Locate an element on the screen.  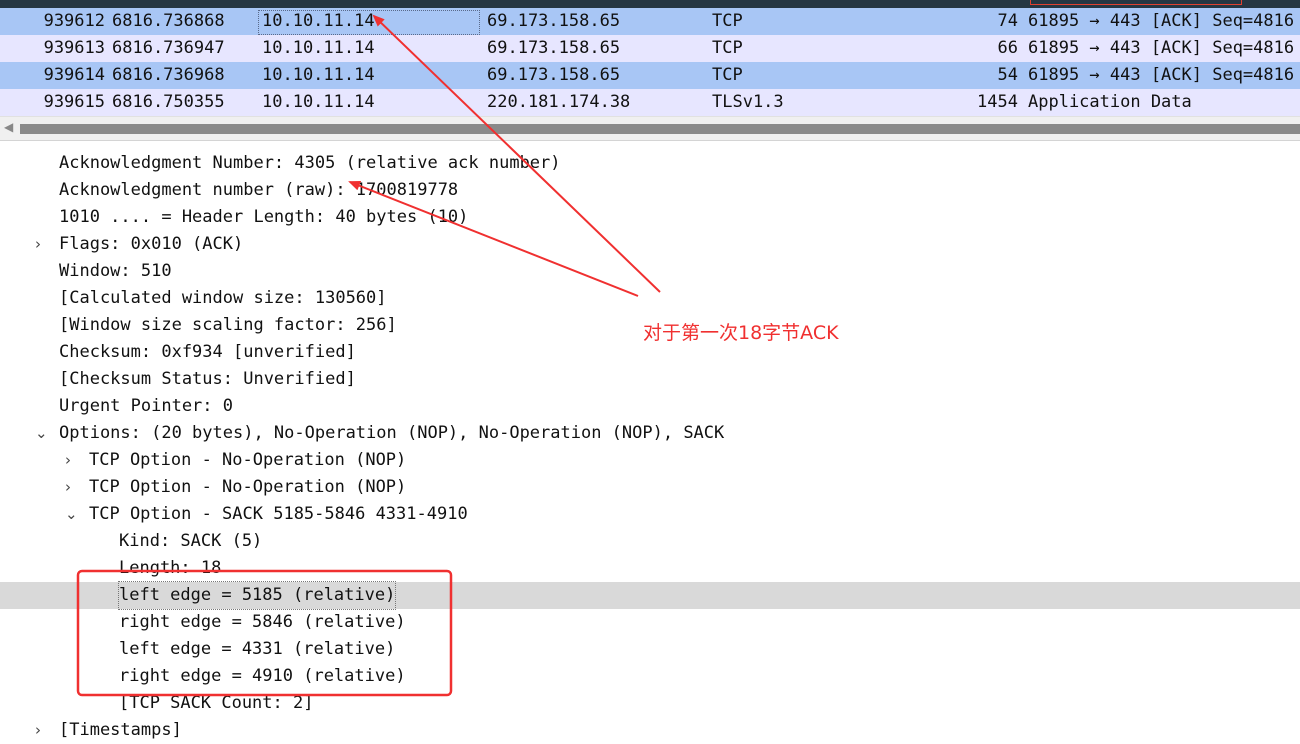
sack-edges-highlight-box is located at coordinates (264, 633).